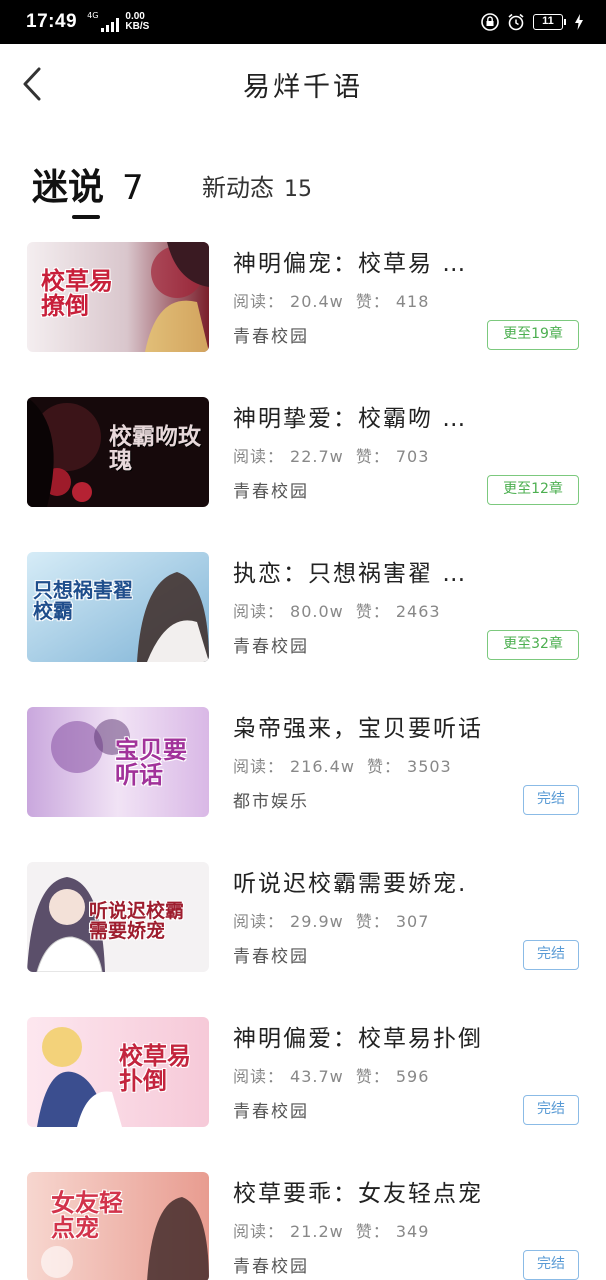 The height and width of the screenshot is (1280, 606). What do you see at coordinates (412, 1231) in the screenshot?
I see `like-count: 349` at bounding box center [412, 1231].